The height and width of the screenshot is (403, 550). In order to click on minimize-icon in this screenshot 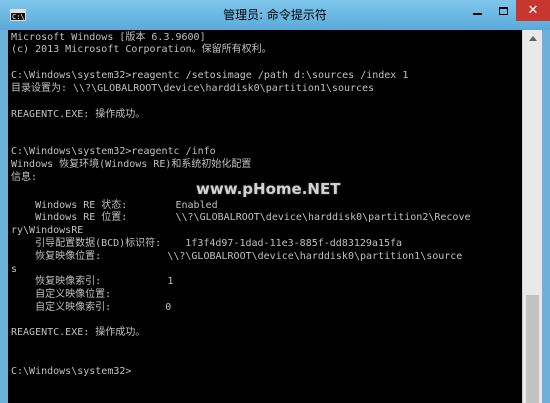, I will do `click(477, 13)`.